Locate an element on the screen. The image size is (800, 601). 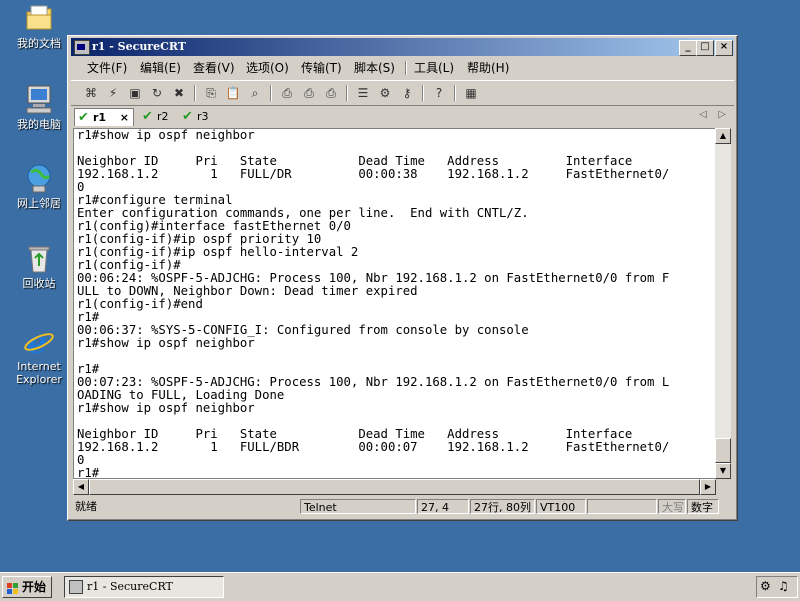
print-screen-icon: ⎙ is located at coordinates (287, 93).